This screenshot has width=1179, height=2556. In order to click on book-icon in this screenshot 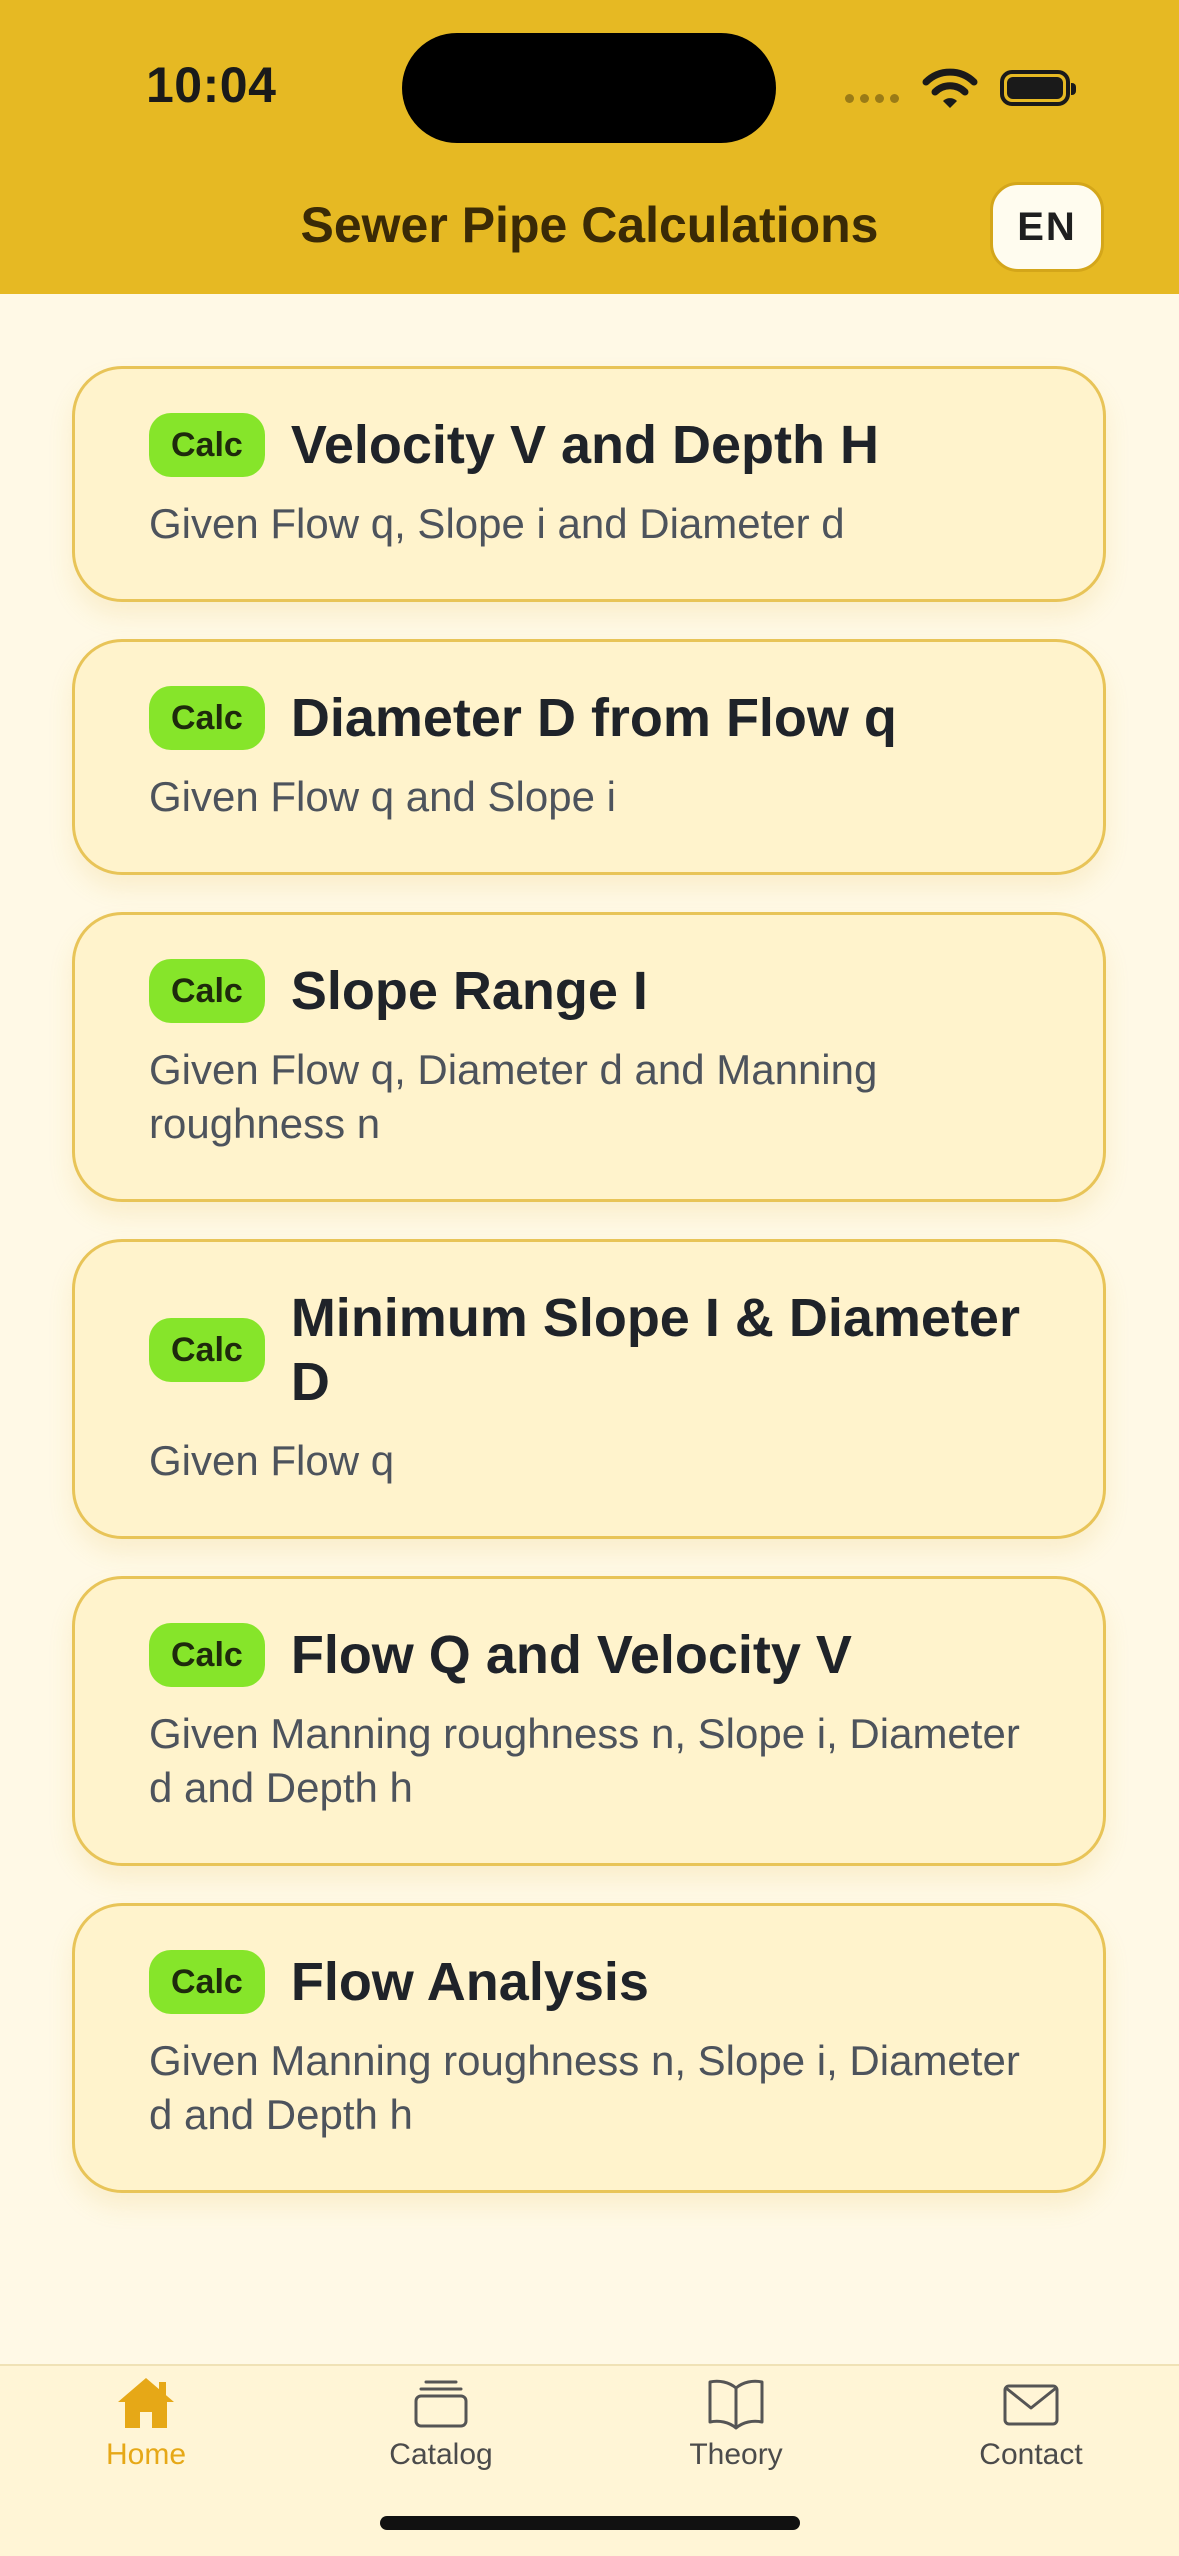, I will do `click(736, 2404)`.